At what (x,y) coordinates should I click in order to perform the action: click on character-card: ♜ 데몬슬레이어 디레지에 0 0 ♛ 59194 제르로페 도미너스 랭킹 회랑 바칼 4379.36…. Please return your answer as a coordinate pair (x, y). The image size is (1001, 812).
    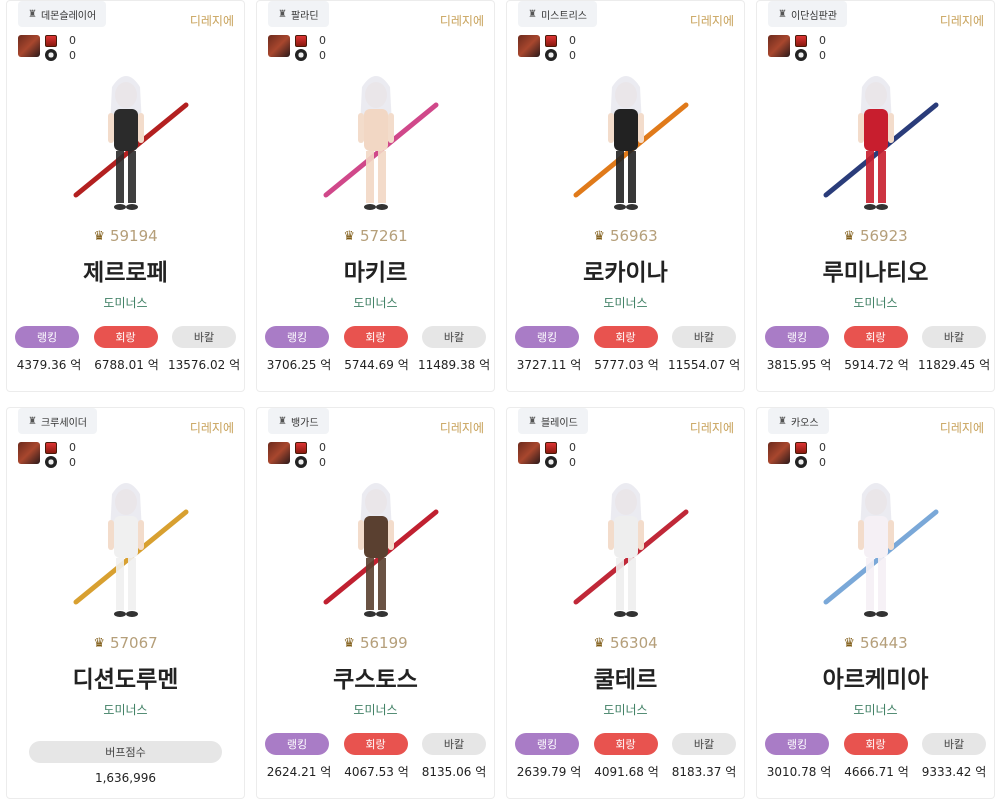
    Looking at the image, I should click on (125, 196).